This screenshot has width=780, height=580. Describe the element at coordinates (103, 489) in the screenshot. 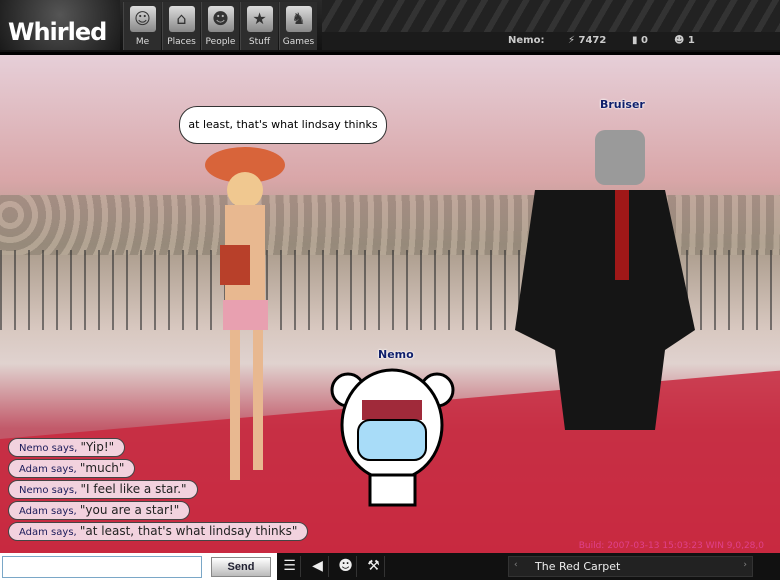

I see `chat-line: Nemo says, "I feel like a star."` at that location.